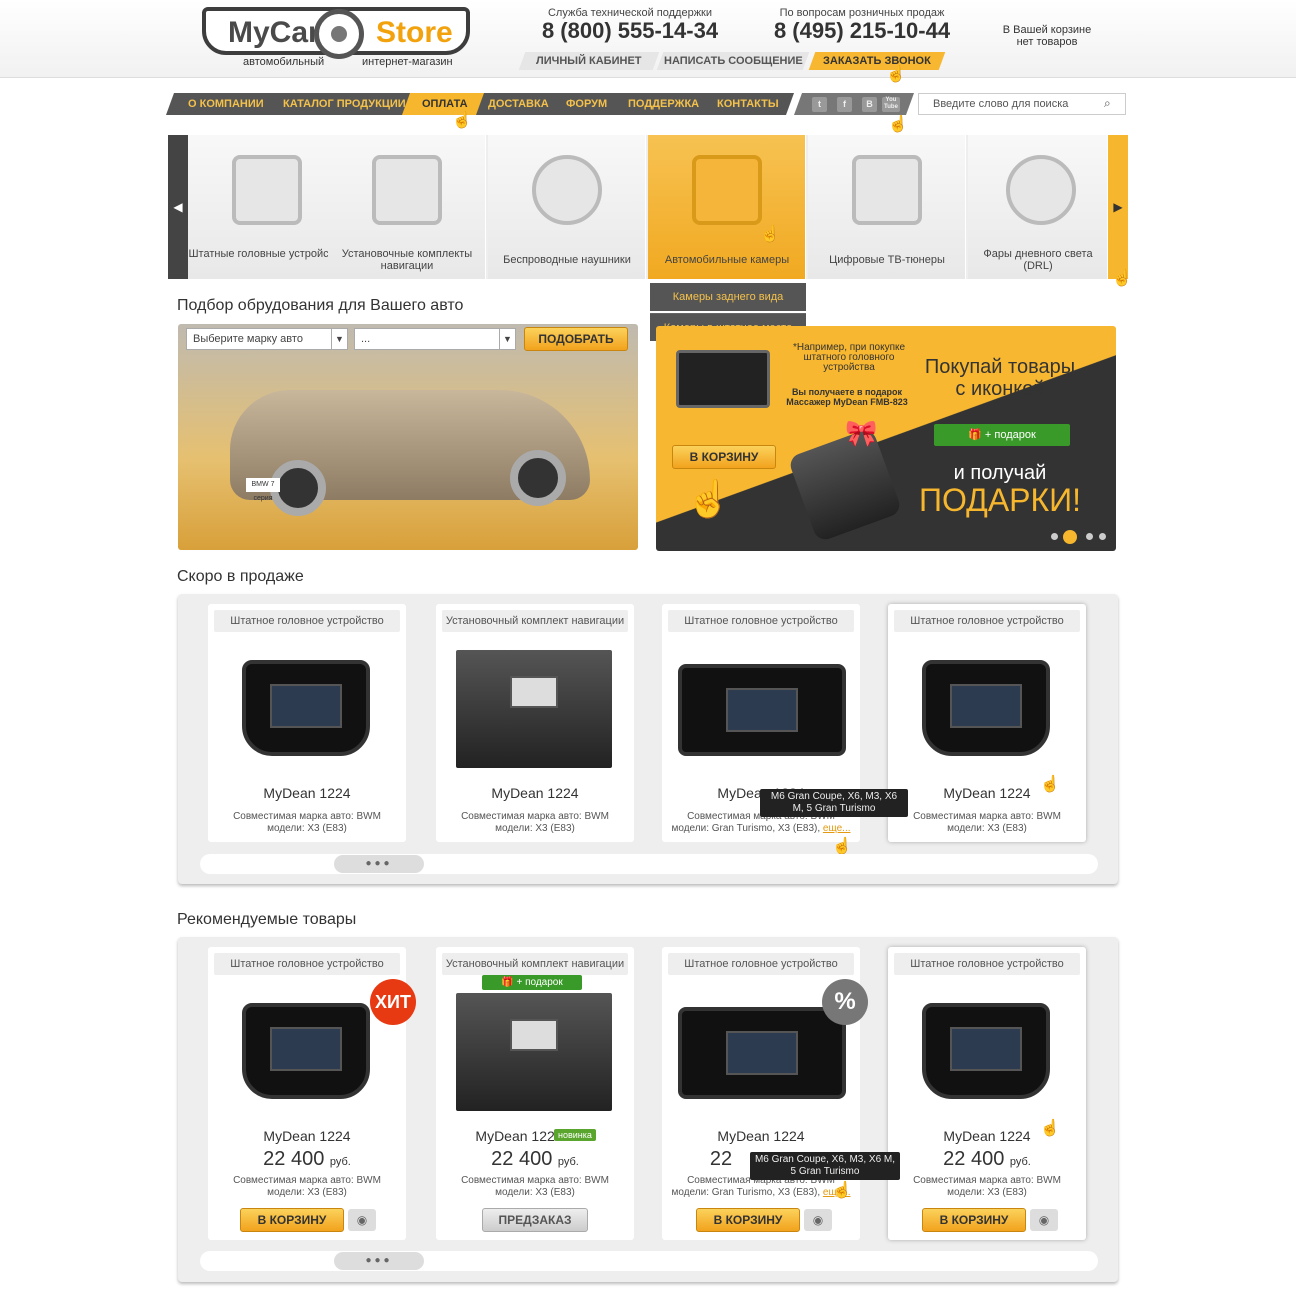  Describe the element at coordinates (877, 61) in the screenshot. I see `callback-button: ЗАКАЗАТЬ ЗВОНОК` at that location.